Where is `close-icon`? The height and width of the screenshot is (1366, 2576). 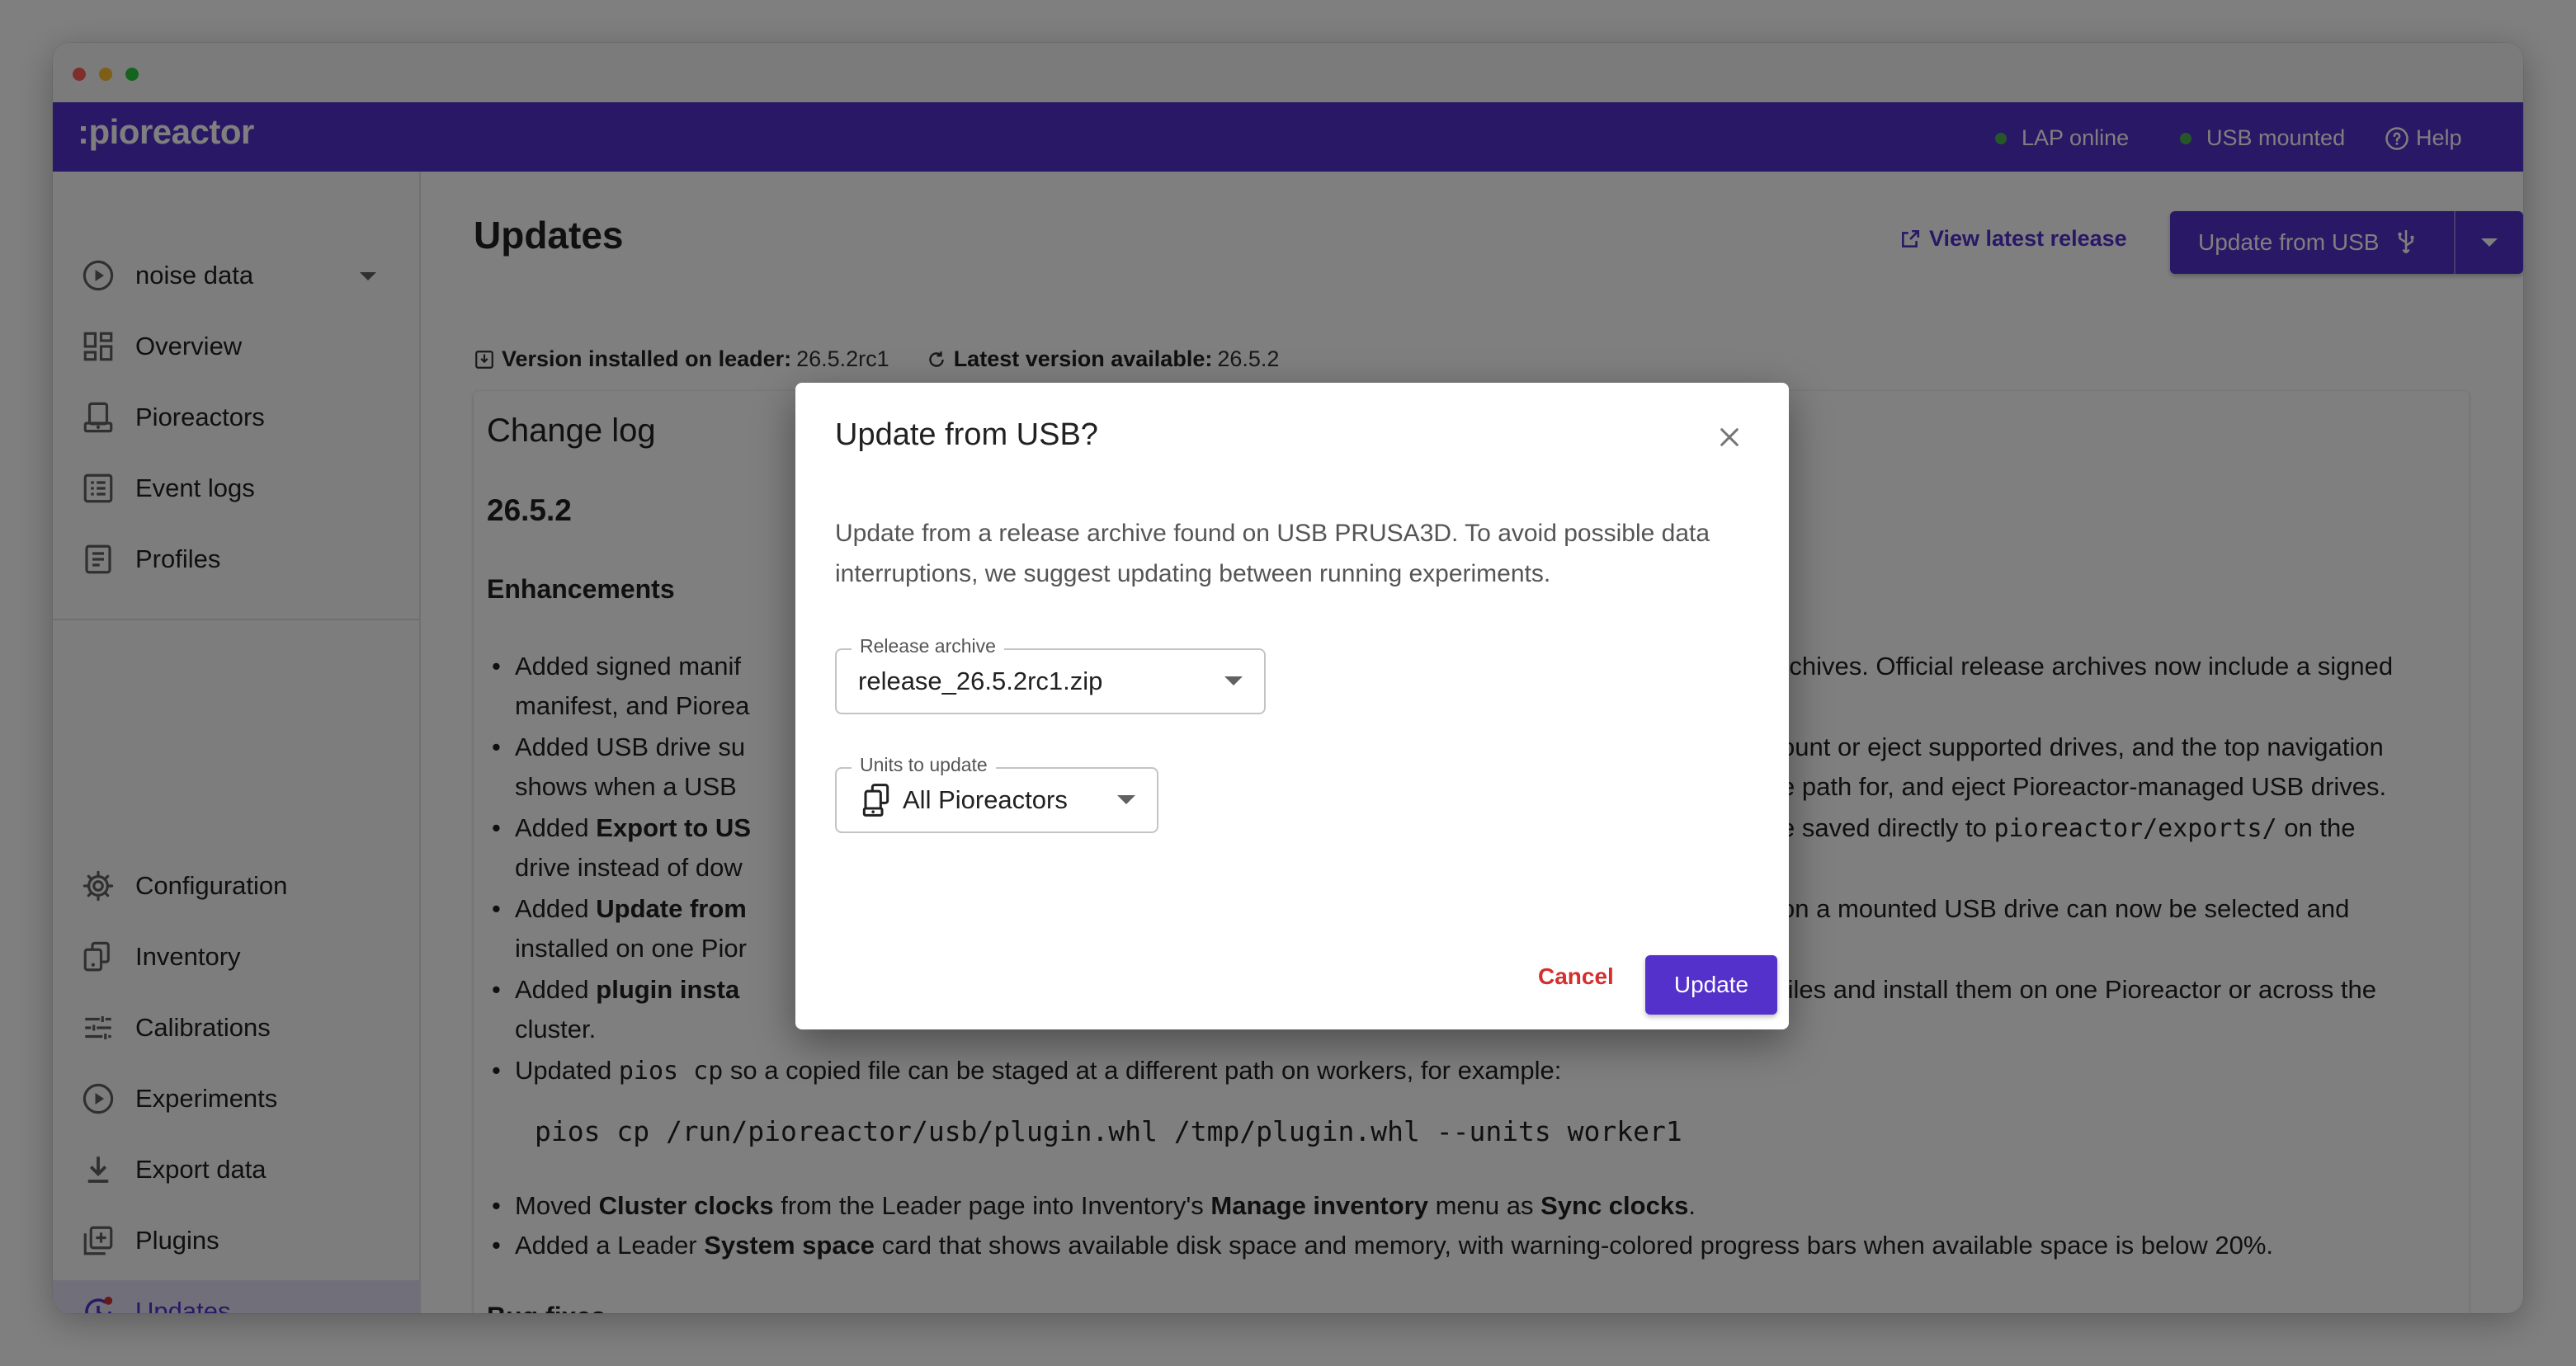 close-icon is located at coordinates (1729, 437).